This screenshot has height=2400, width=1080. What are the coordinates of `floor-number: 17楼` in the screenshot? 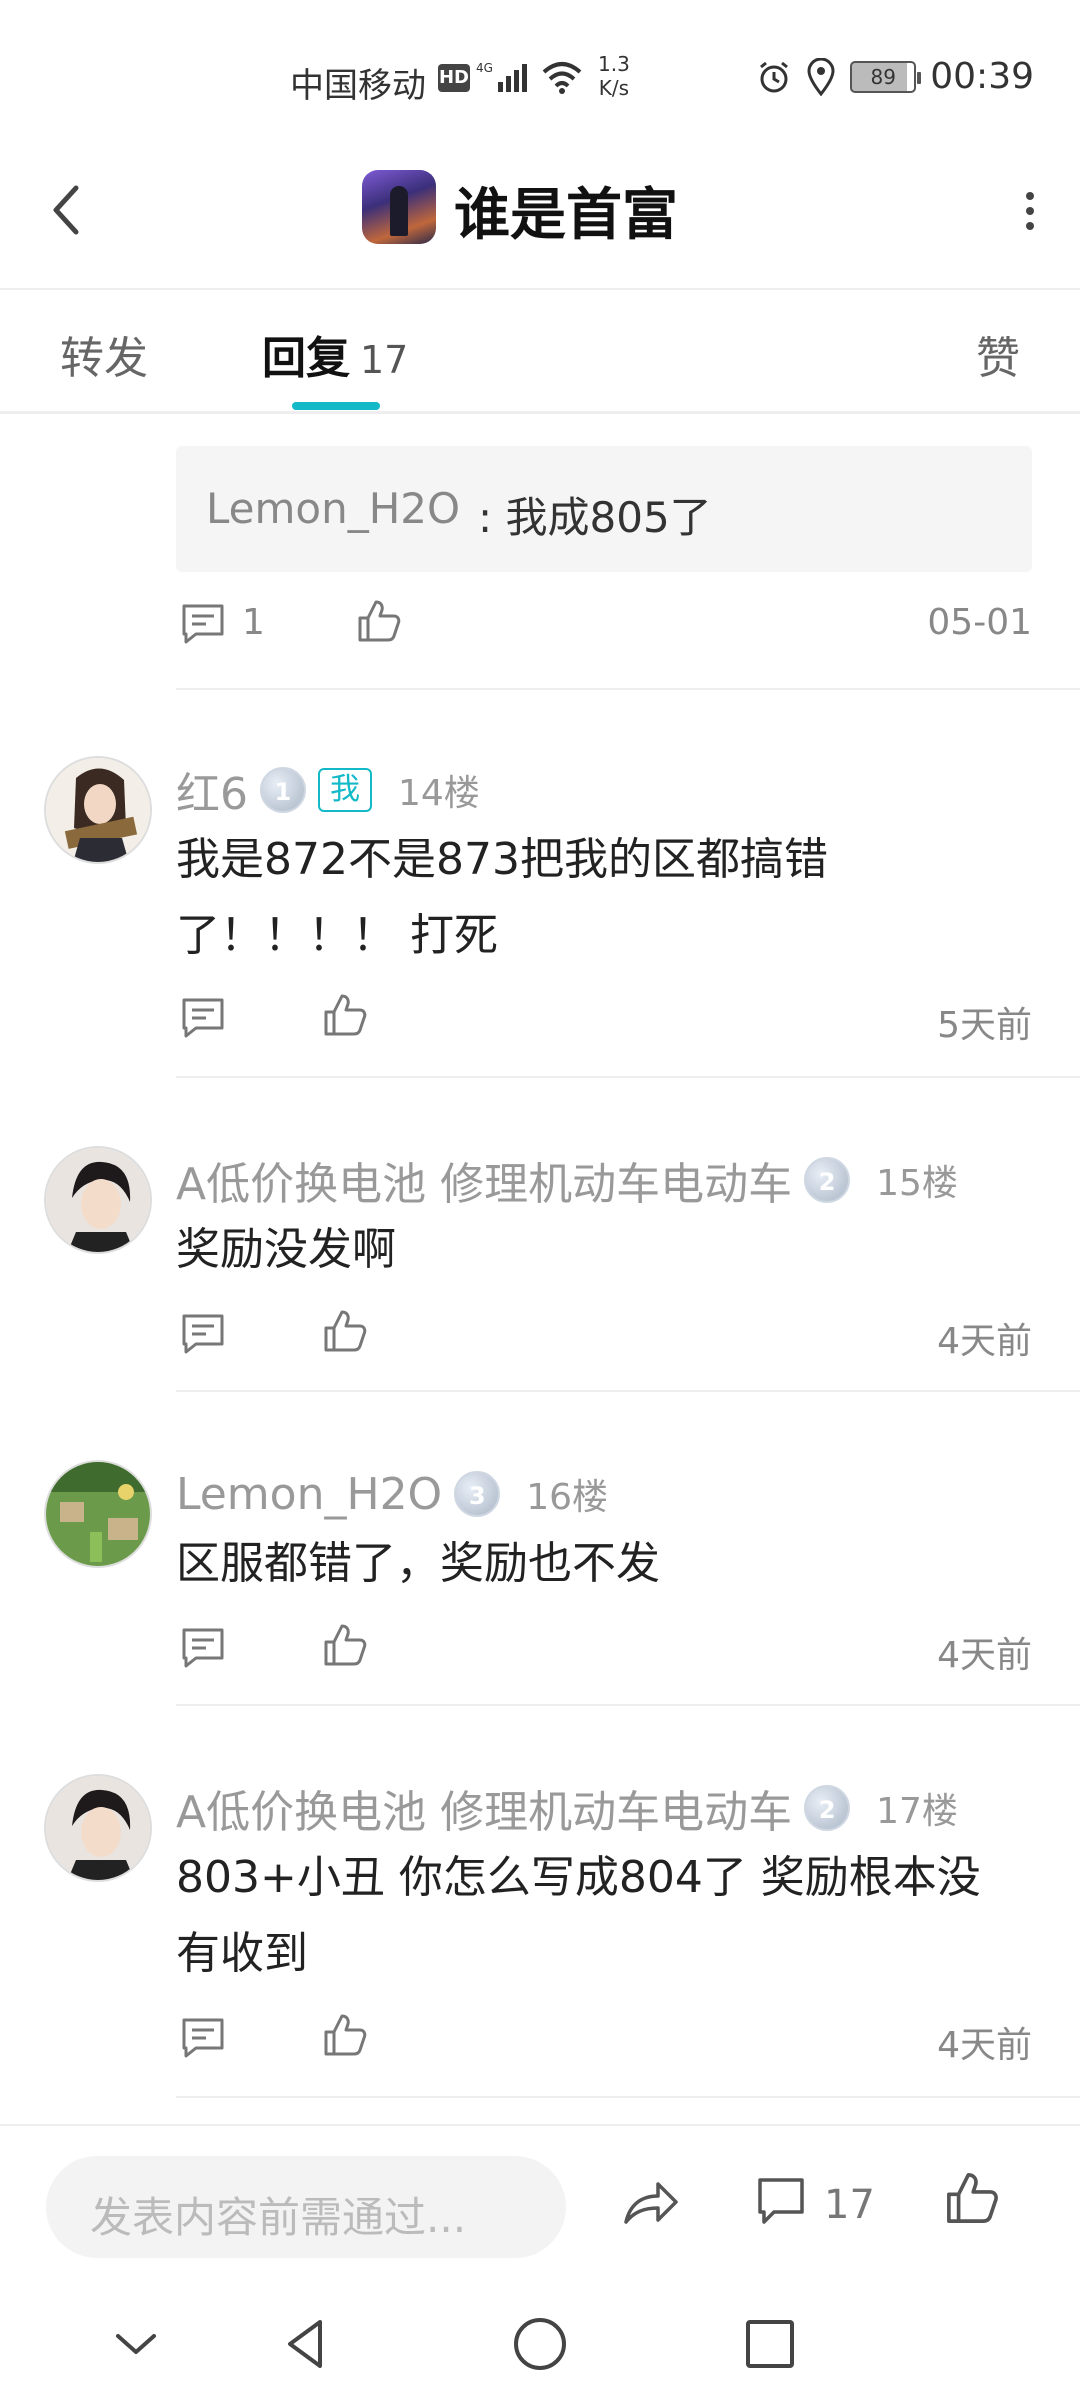 It's located at (917, 1811).